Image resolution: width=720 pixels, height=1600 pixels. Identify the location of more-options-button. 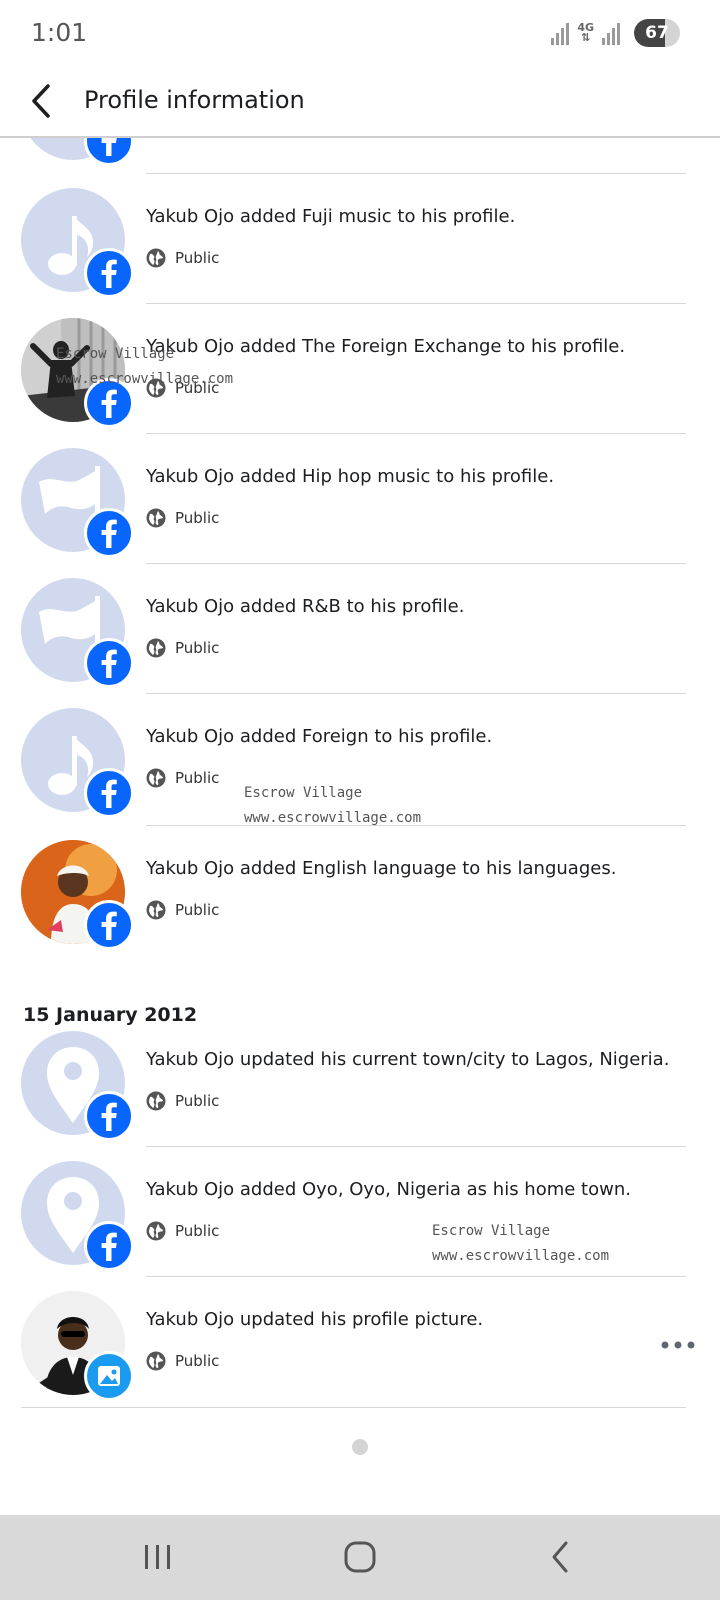
(678, 1345).